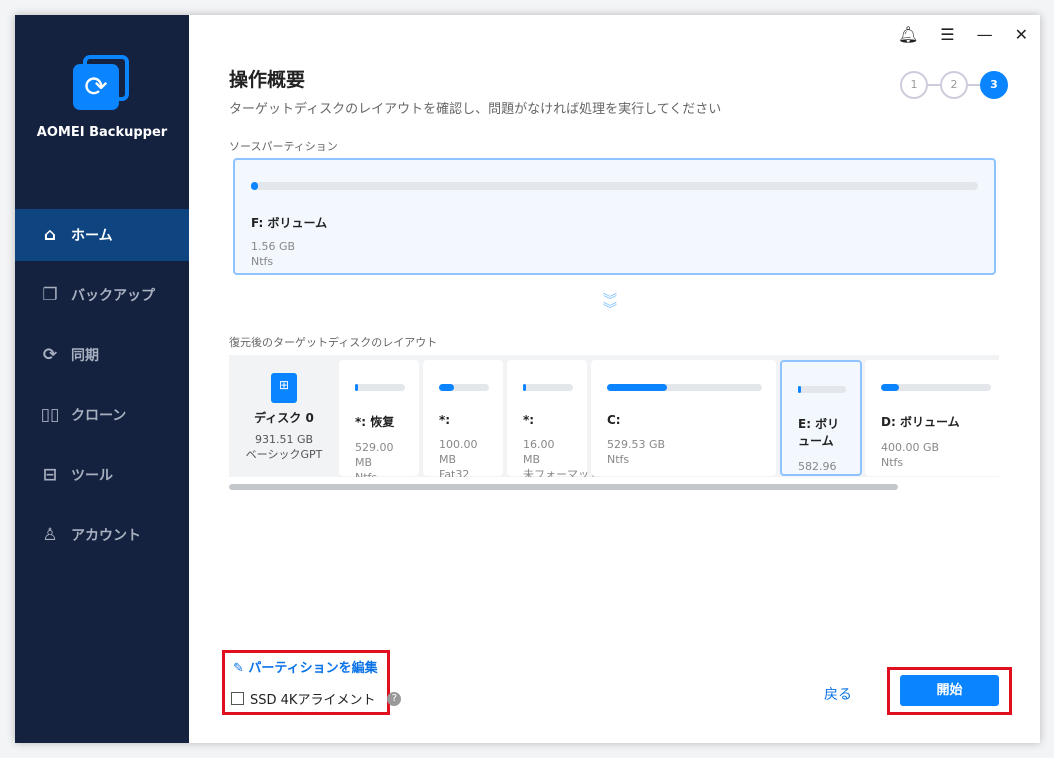  I want to click on sidebar-item-0: ⌂ ホーム, so click(102, 235).